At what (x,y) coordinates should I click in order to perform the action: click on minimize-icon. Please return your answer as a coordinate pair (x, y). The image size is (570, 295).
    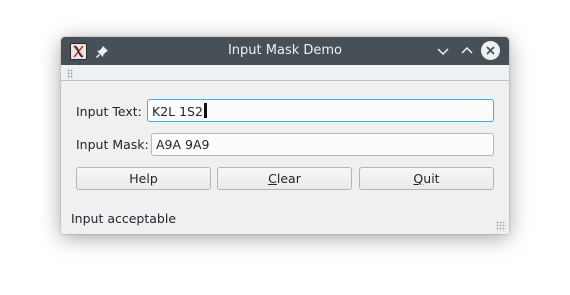
    Looking at the image, I should click on (443, 51).